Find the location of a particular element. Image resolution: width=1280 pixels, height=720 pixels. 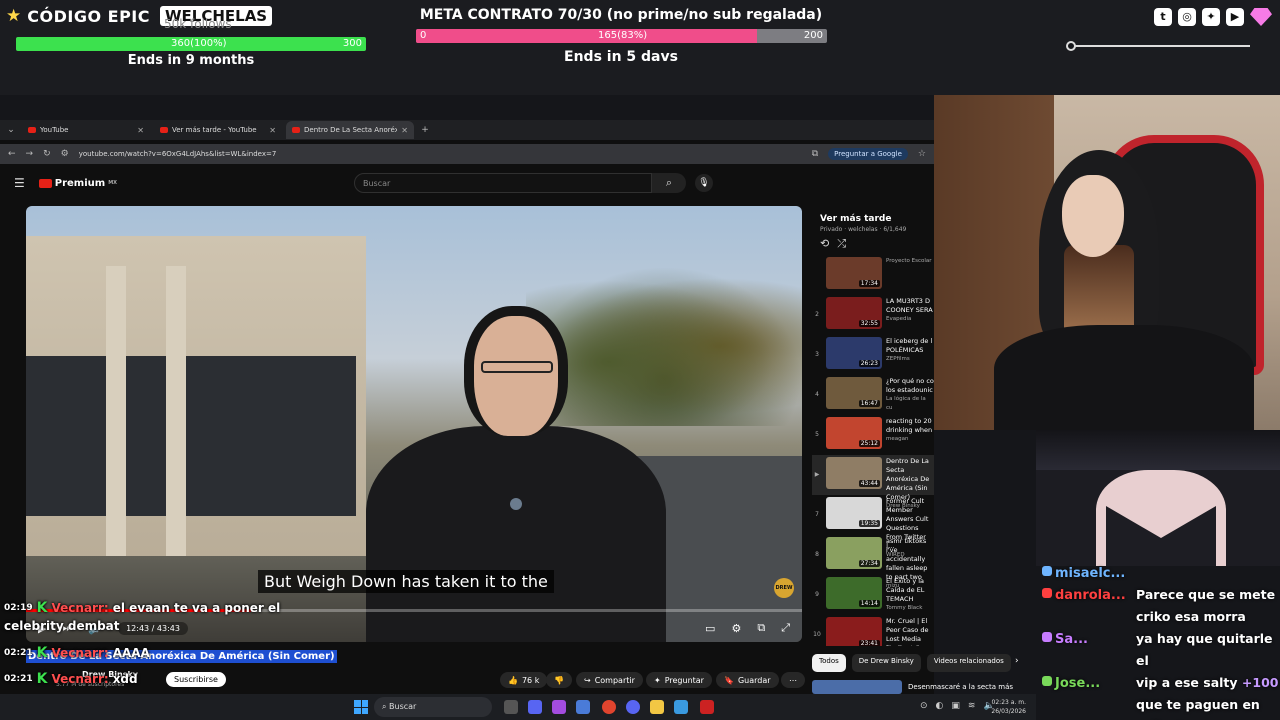

playlist-index: 5 is located at coordinates (817, 434).